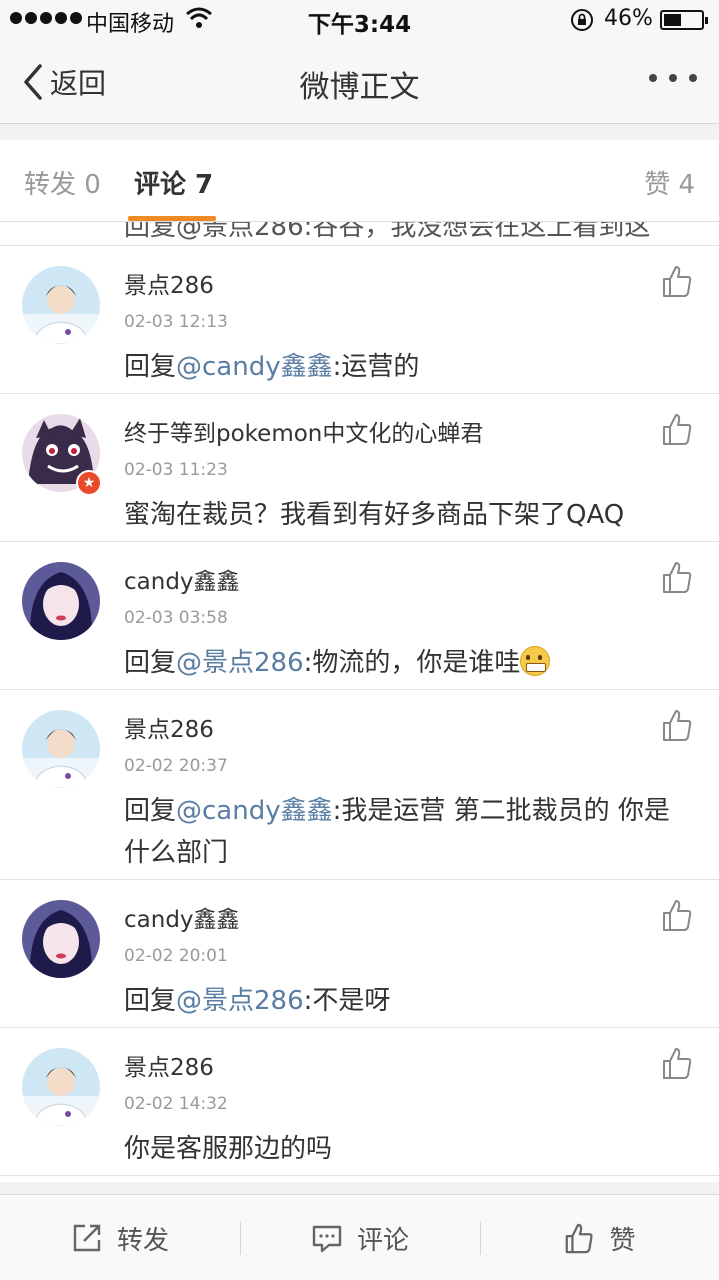 The image size is (719, 1280). Describe the element at coordinates (622, 1240) in the screenshot. I see `like-label: 赞` at that location.